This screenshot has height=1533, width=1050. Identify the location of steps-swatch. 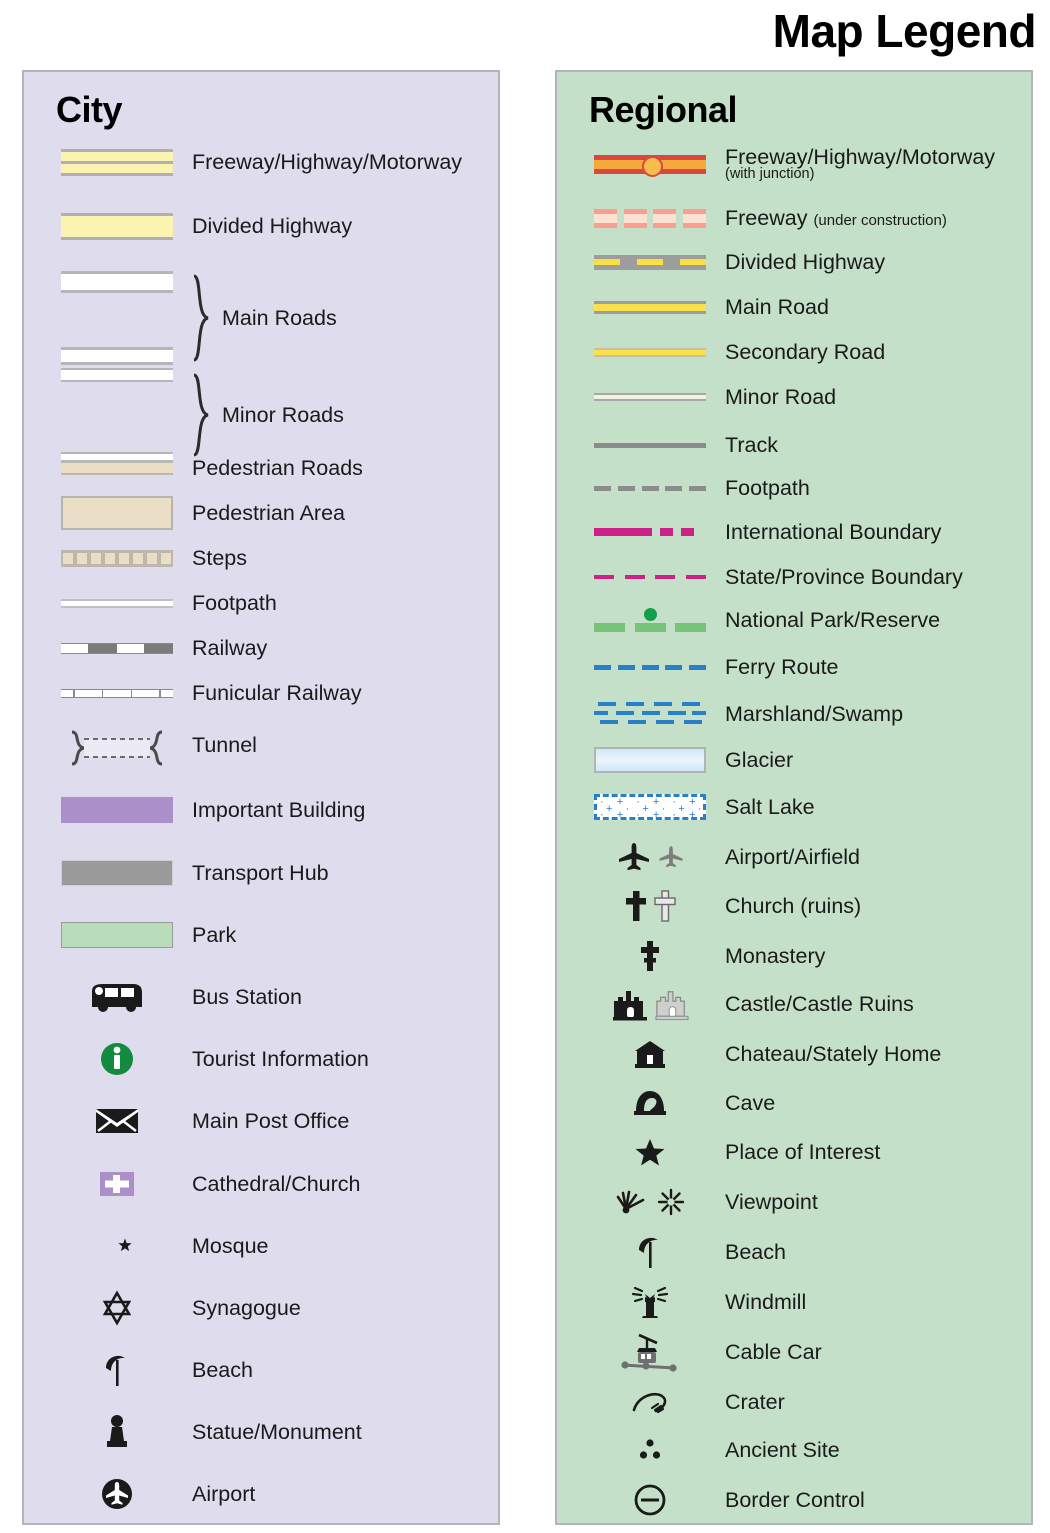
(117, 558).